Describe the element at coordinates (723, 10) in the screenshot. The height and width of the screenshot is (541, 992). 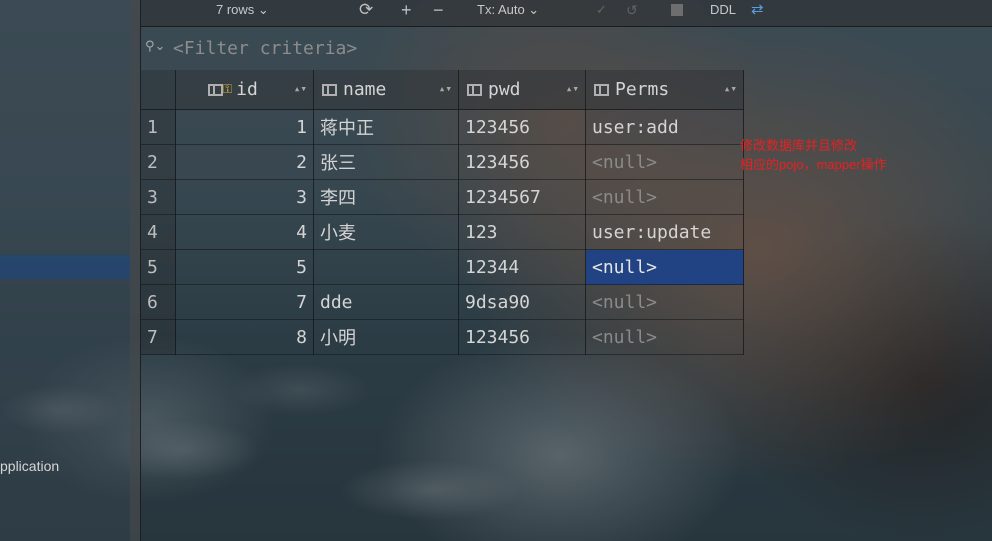
I see `ddl-button: DDL` at that location.